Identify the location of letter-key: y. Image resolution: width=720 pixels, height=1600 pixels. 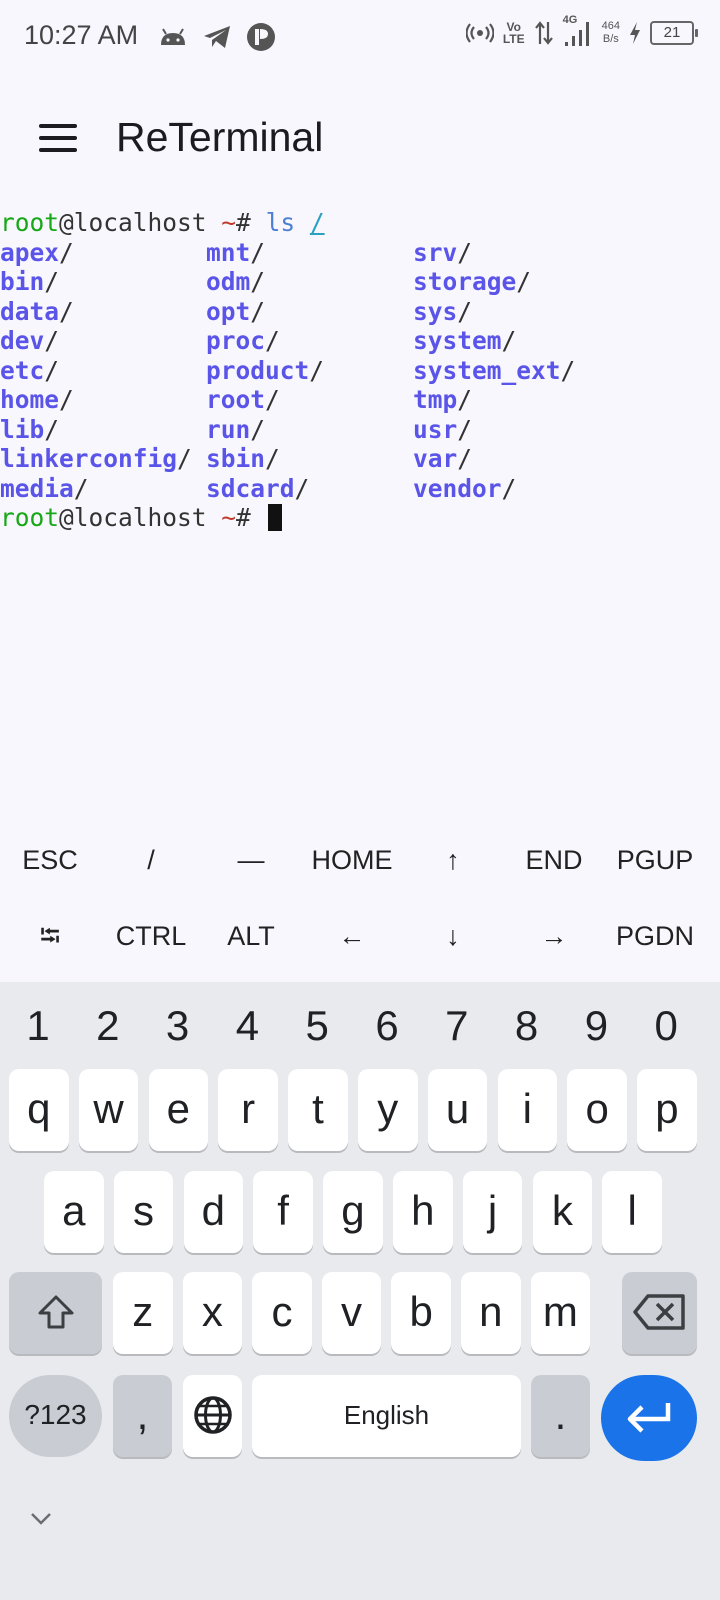
(388, 1110).